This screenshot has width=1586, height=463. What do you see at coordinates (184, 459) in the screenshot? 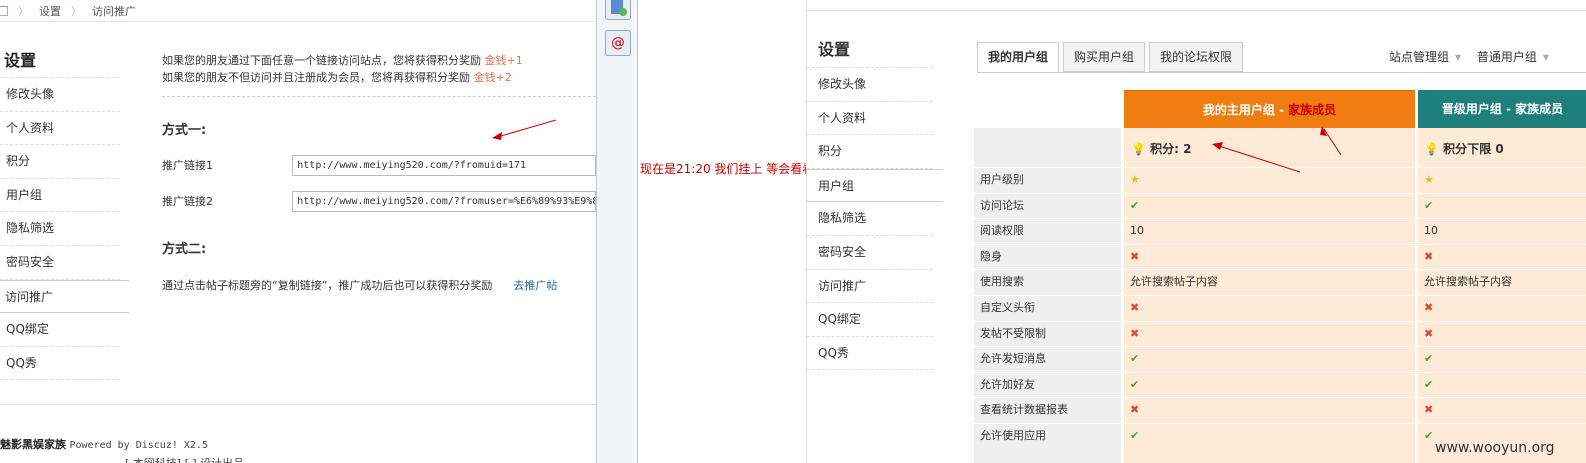
I see `footer-credit: [ 本网科技] [ ] 设计出品` at bounding box center [184, 459].